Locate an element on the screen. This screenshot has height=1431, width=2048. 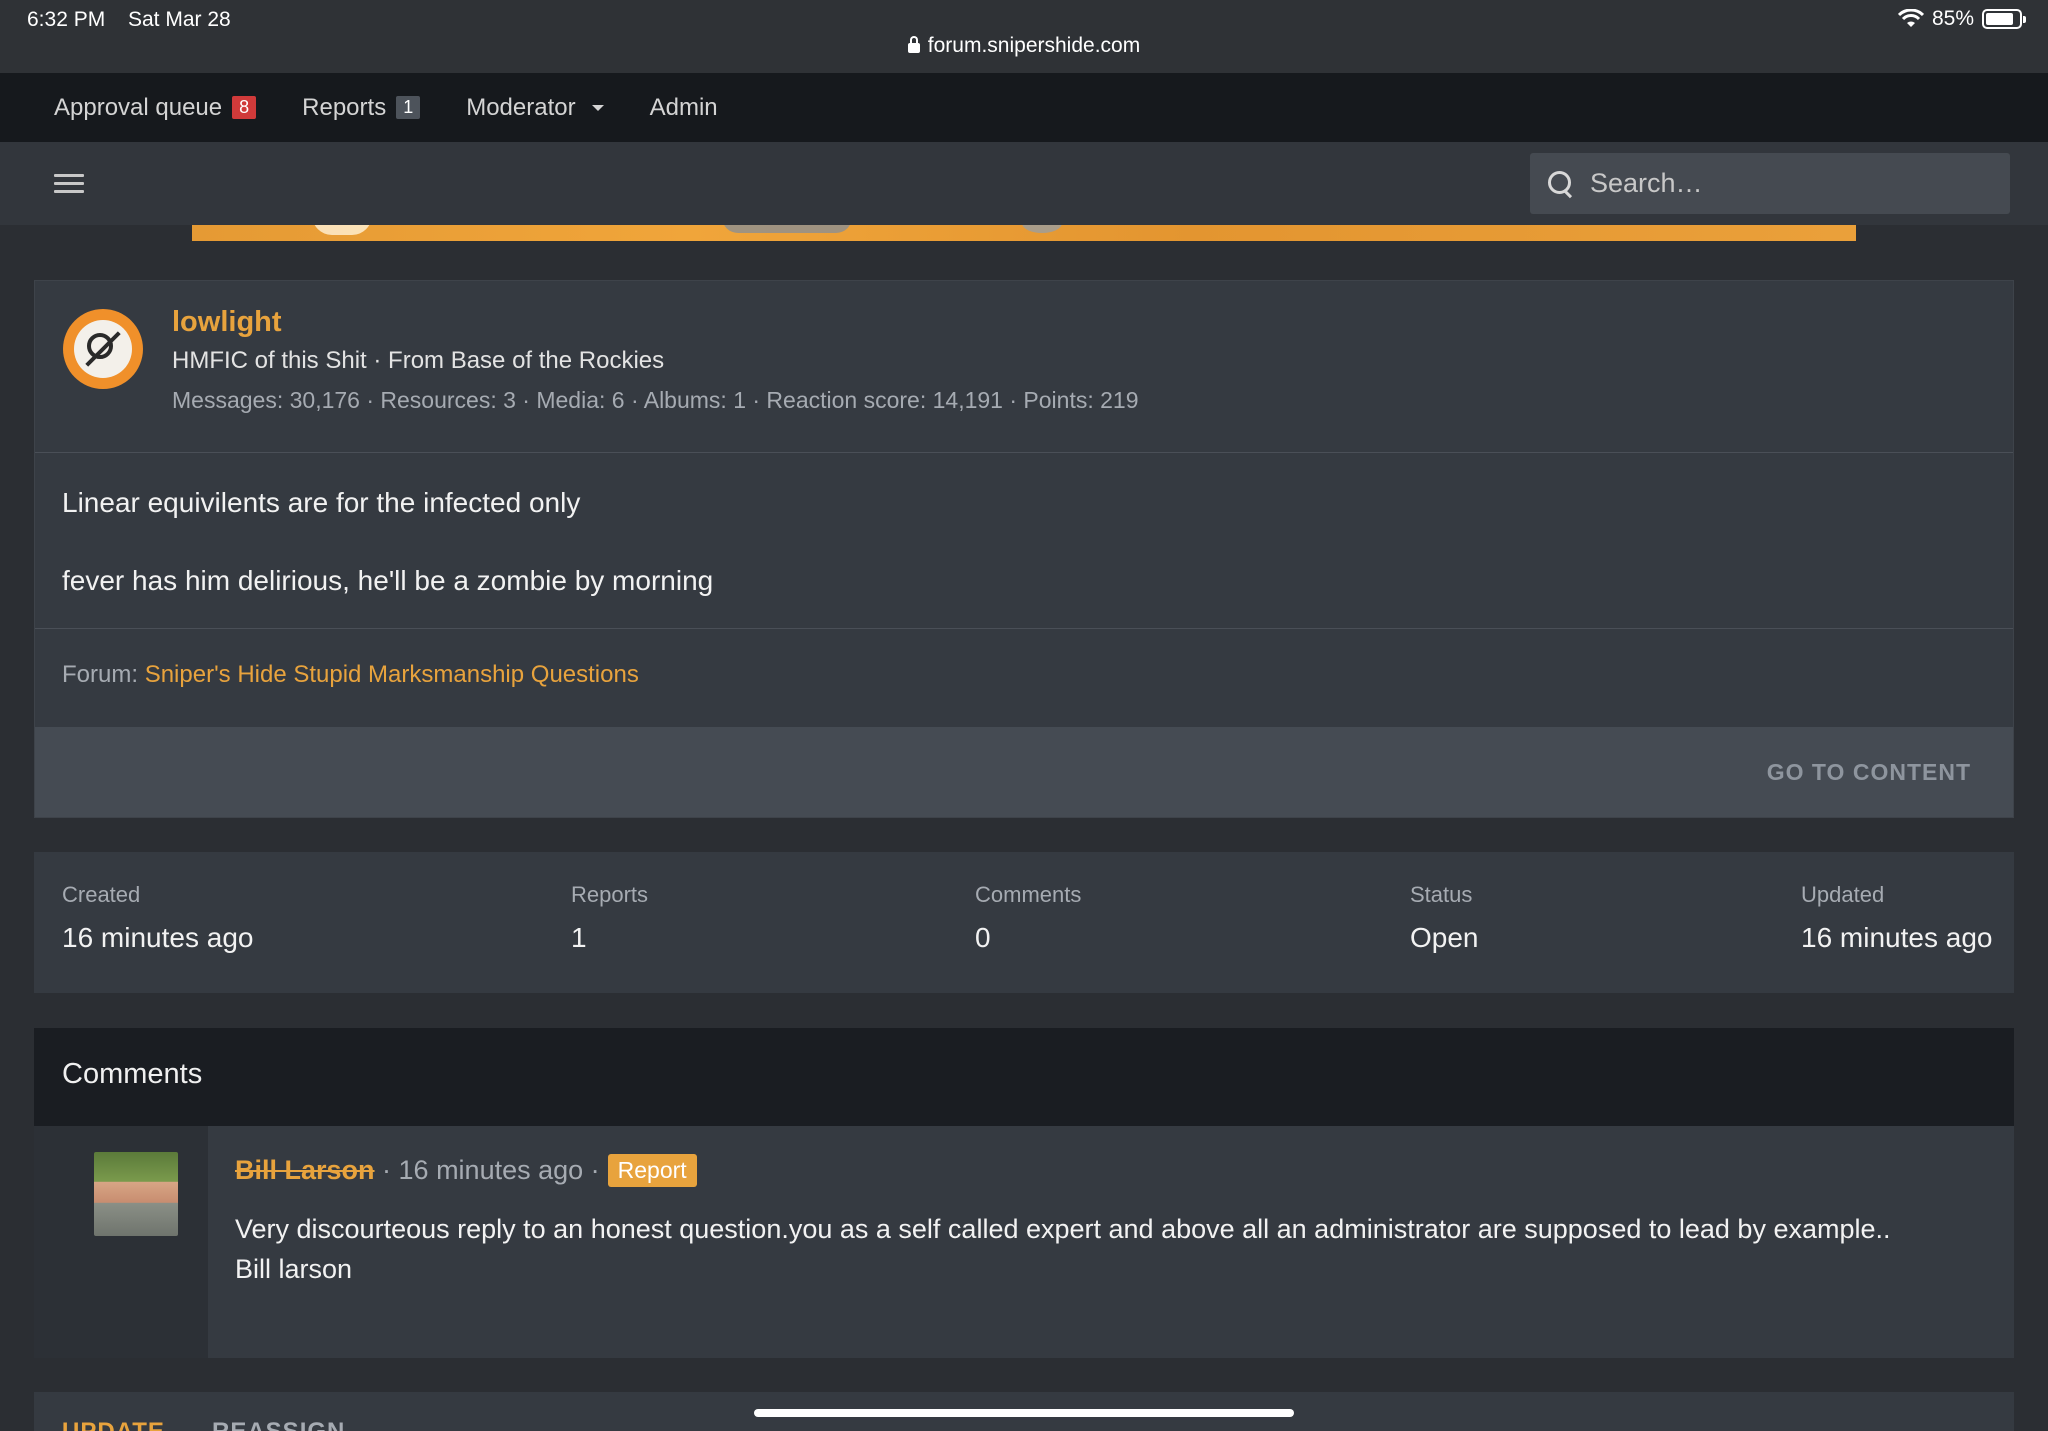
stat-label: Updated is located at coordinates (1843, 894).